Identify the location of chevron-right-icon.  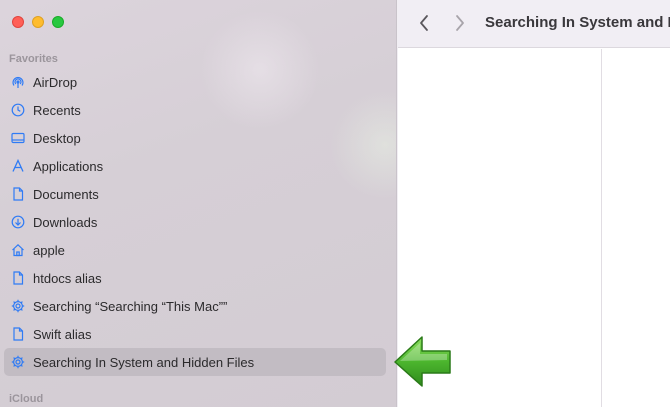
(460, 23).